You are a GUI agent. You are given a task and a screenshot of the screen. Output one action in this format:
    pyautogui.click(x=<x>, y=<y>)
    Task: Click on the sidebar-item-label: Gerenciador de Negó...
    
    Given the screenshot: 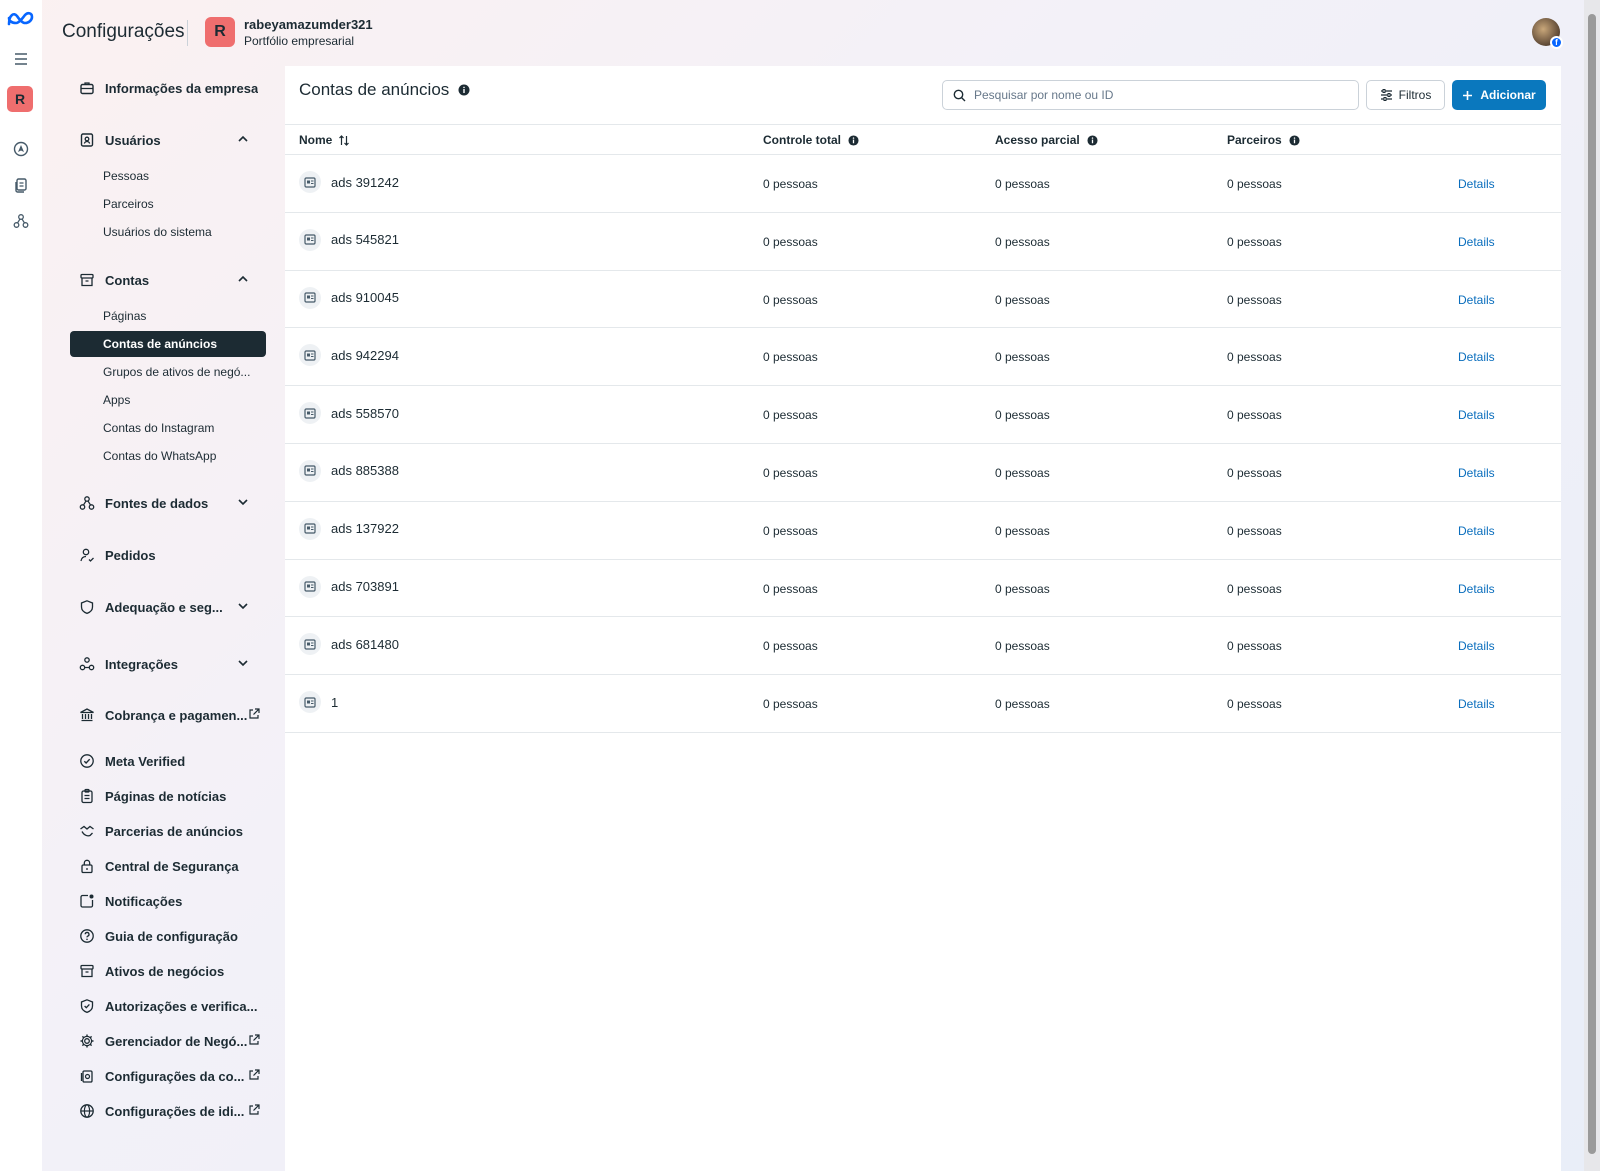 What is the action you would take?
    pyautogui.click(x=176, y=1041)
    